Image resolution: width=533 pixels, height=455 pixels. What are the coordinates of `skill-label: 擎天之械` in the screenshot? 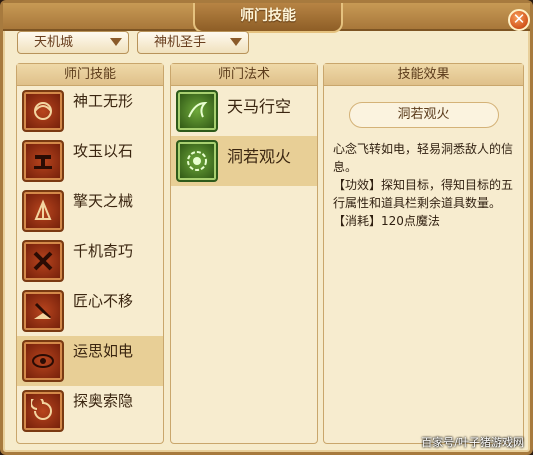 It's located at (103, 201).